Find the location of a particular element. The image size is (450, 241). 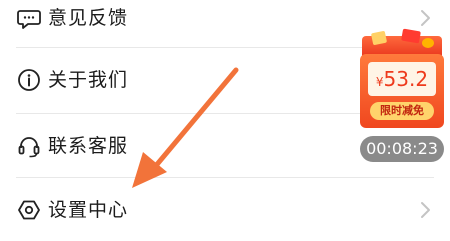

promo-price: ¥53.2 is located at coordinates (402, 79).